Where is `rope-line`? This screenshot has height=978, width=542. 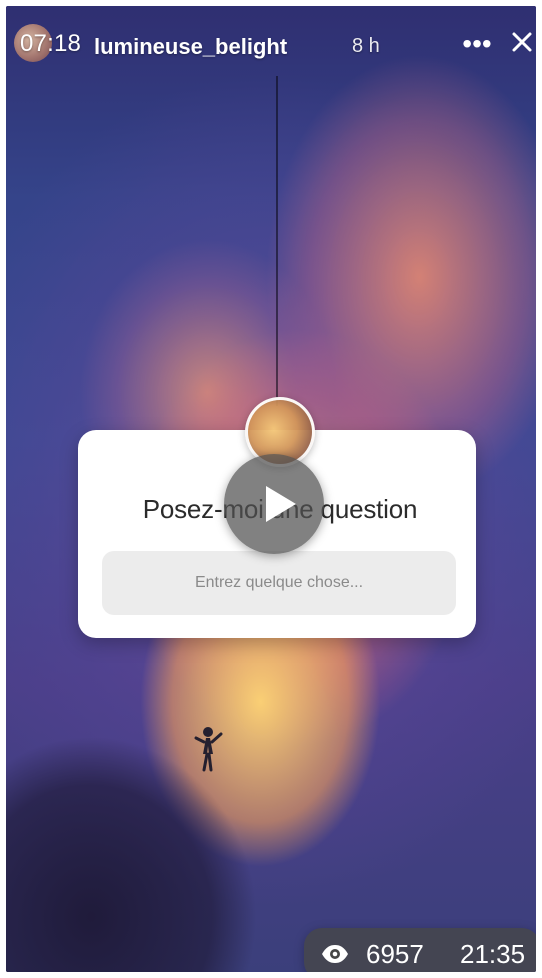
rope-line is located at coordinates (277, 241).